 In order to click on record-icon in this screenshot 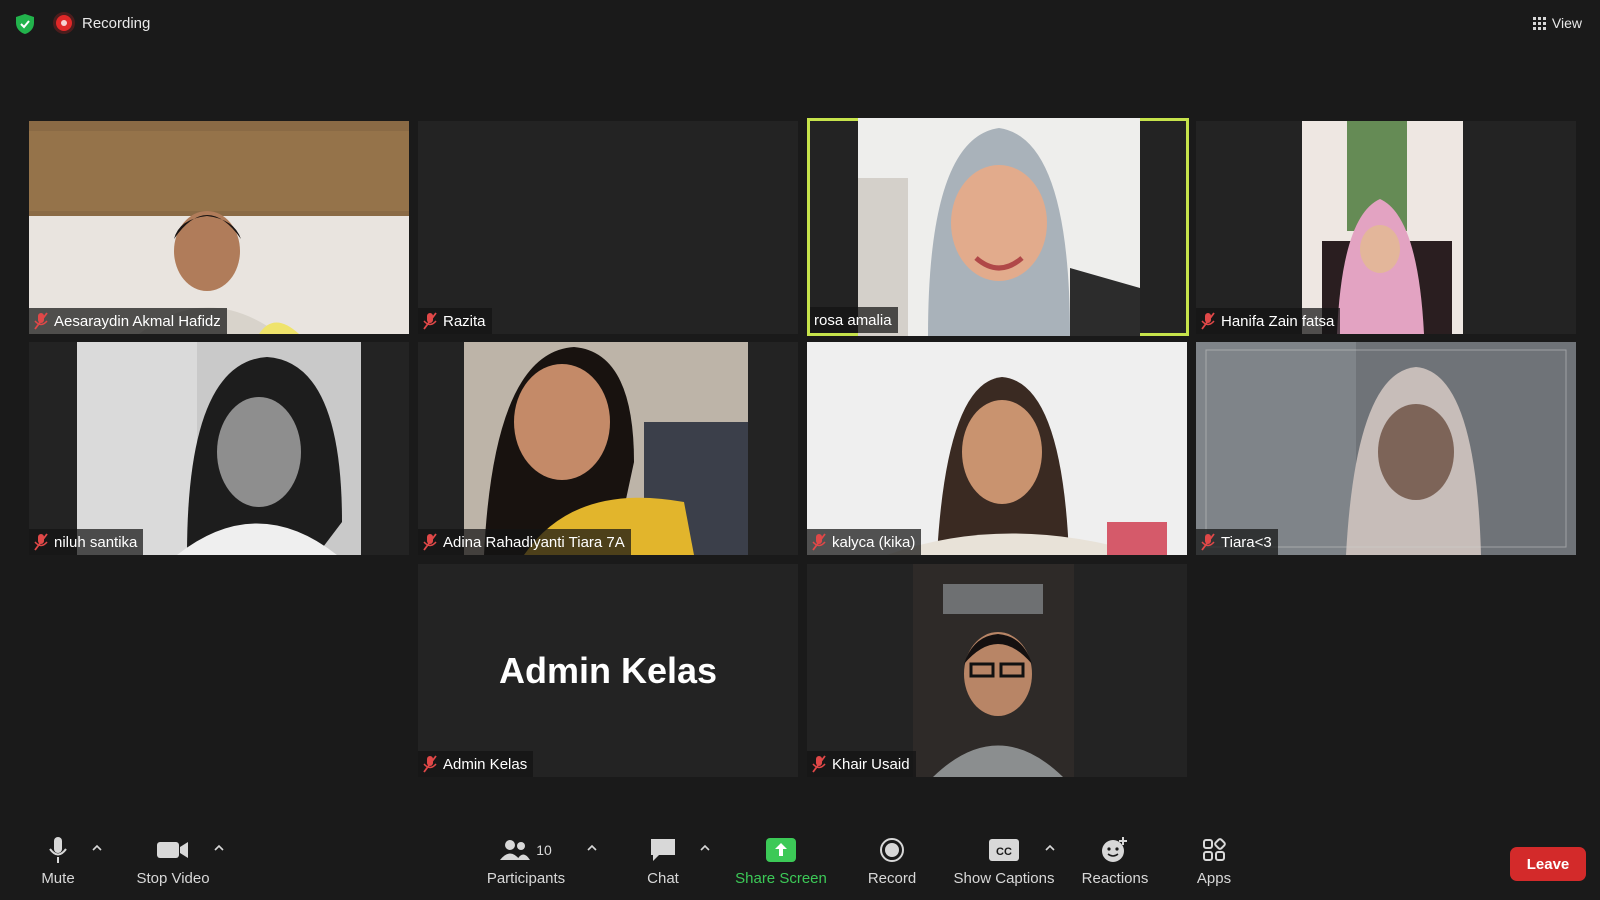, I will do `click(892, 850)`.